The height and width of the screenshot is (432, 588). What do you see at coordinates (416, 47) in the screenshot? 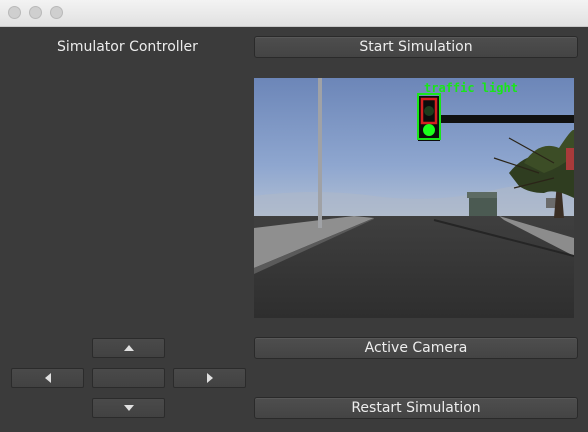
I see `start-simulation-button: Start Simulation` at bounding box center [416, 47].